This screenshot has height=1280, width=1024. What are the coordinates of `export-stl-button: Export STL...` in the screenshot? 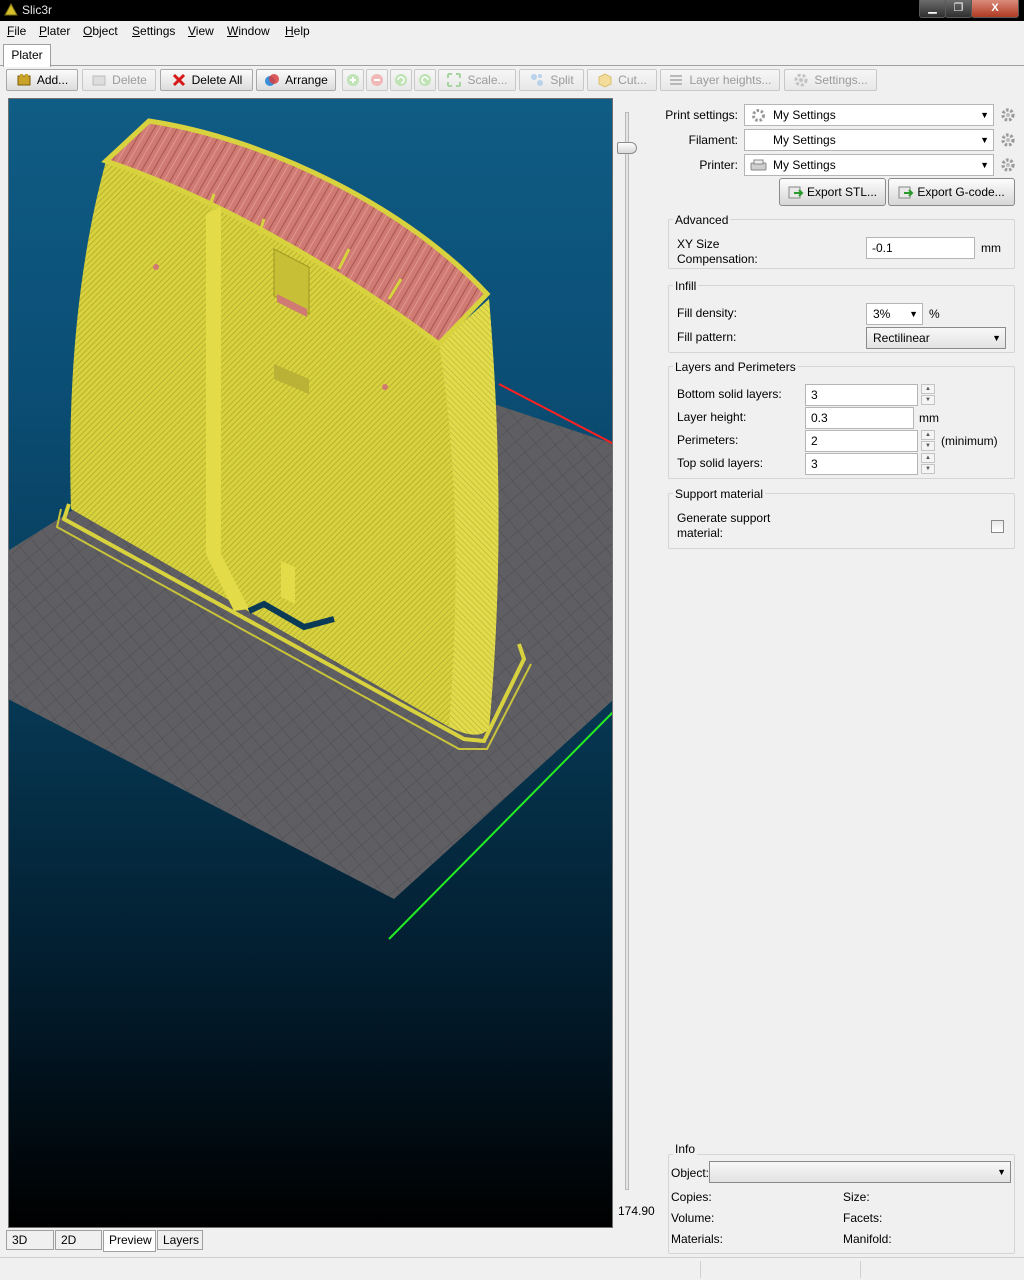 It's located at (832, 192).